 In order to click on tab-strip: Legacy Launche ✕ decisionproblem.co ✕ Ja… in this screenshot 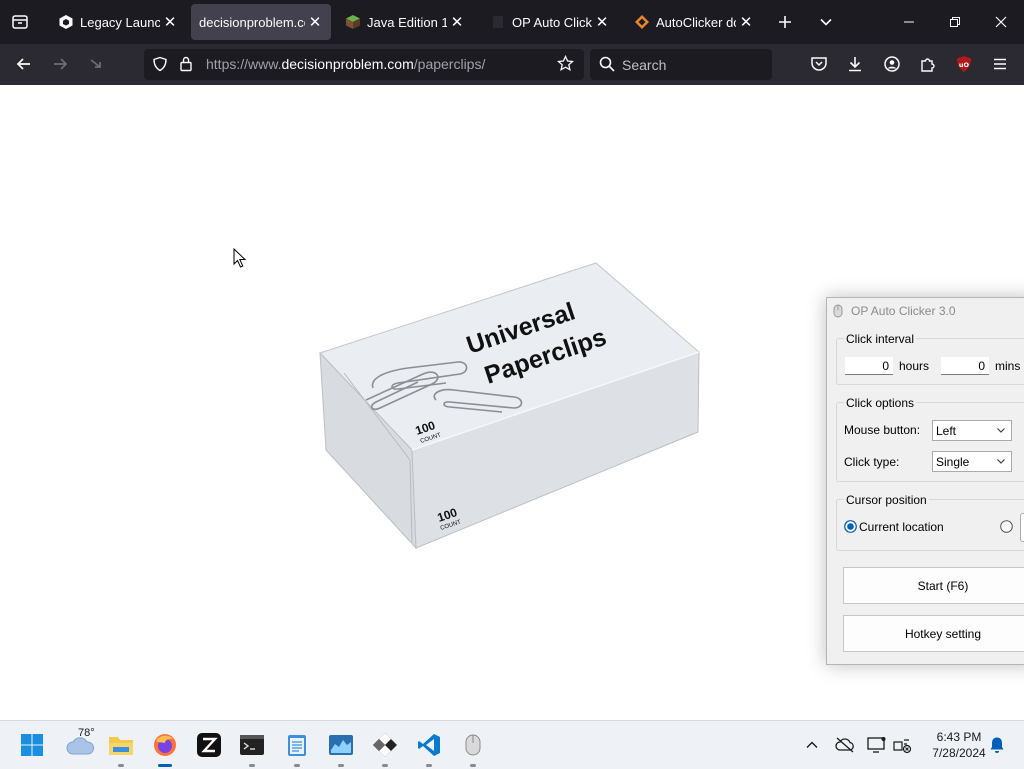, I will do `click(512, 22)`.